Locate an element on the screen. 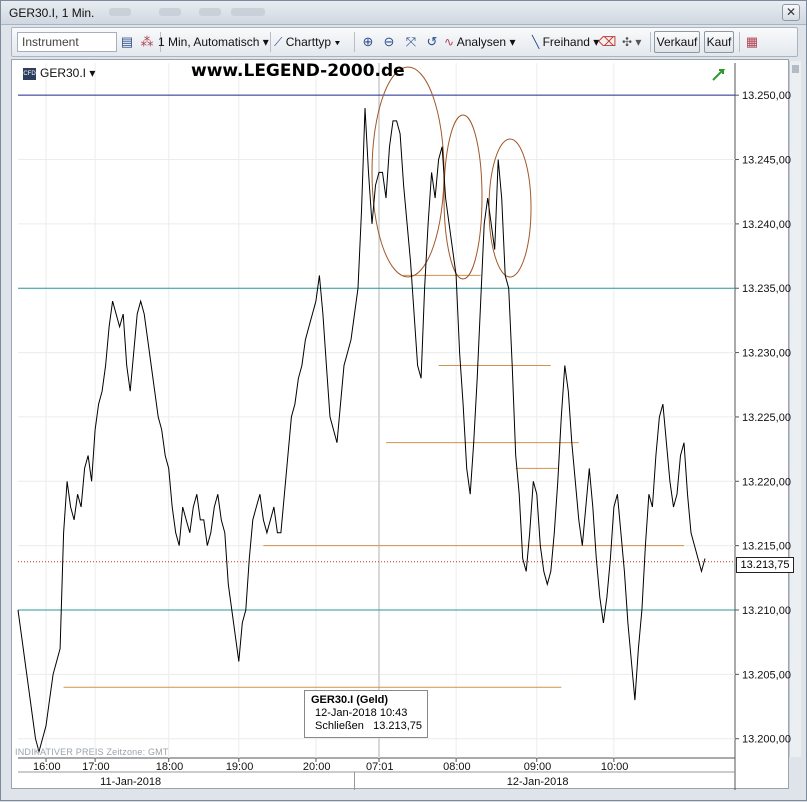  footer-note: INDIKATIVER PREIS Zeitzone: GMT is located at coordinates (92, 752).